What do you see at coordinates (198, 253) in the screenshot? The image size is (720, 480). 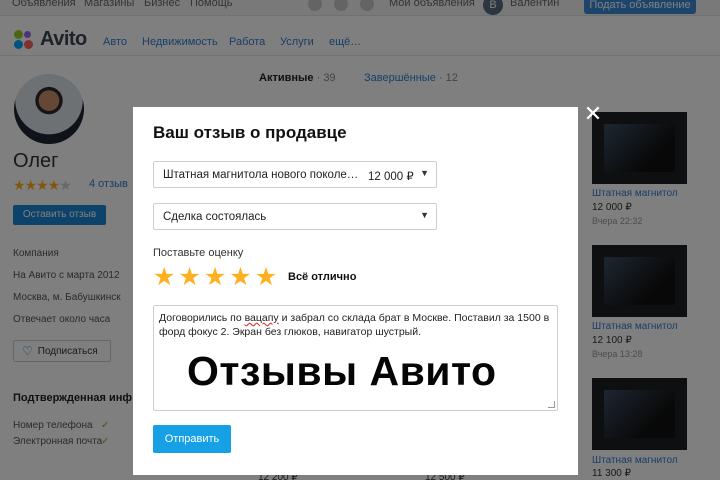 I see `rating-label: Поставьте оценку` at bounding box center [198, 253].